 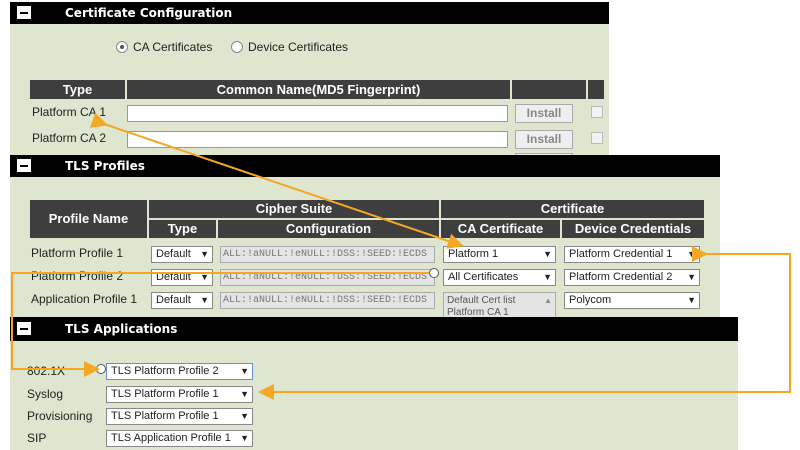 What do you see at coordinates (122, 47) in the screenshot?
I see `ca-certificates-radio` at bounding box center [122, 47].